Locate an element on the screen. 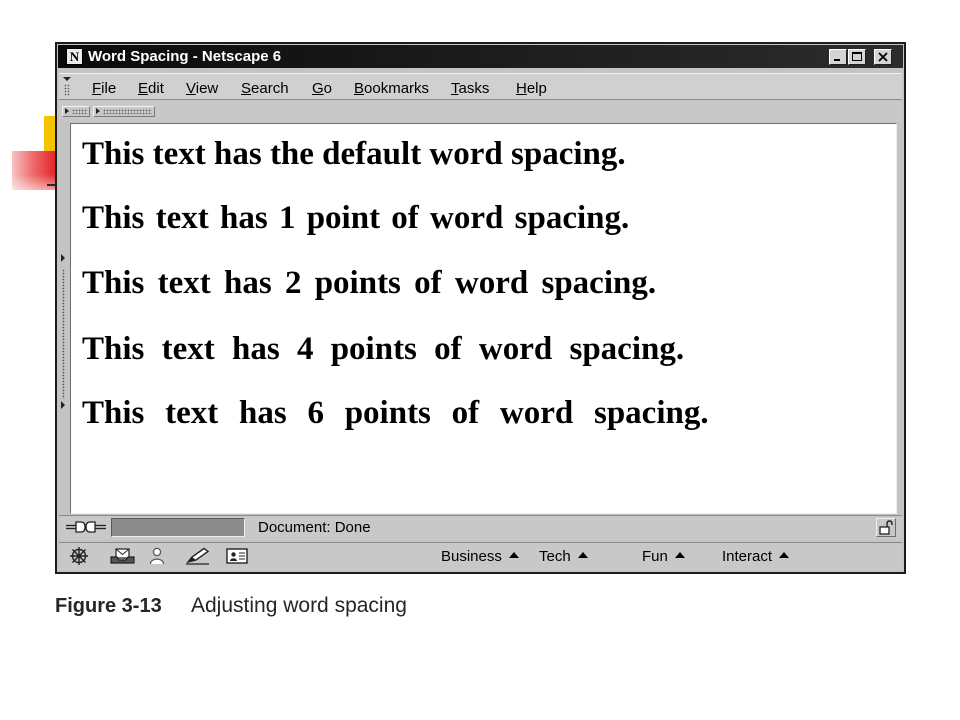  status-text: Document: Done is located at coordinates (314, 527).